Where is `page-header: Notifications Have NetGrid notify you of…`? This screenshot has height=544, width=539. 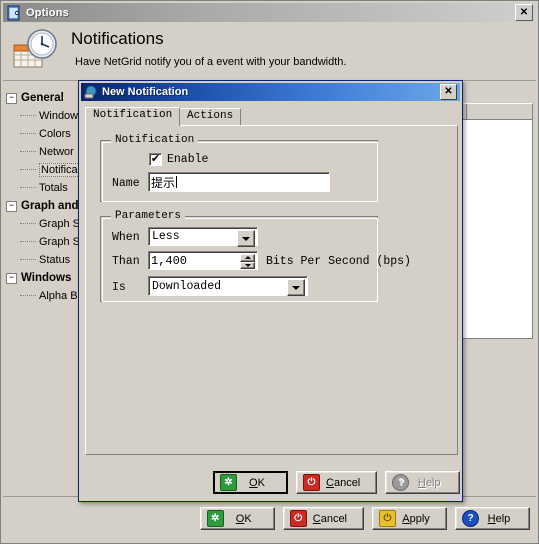 page-header: Notifications Have NetGrid notify you of… is located at coordinates (269, 52).